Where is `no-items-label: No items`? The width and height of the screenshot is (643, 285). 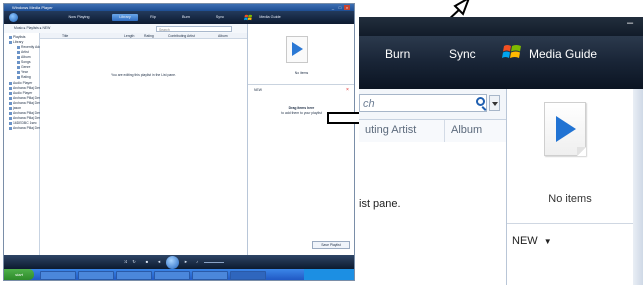
no-items-label: No items is located at coordinates (570, 199).